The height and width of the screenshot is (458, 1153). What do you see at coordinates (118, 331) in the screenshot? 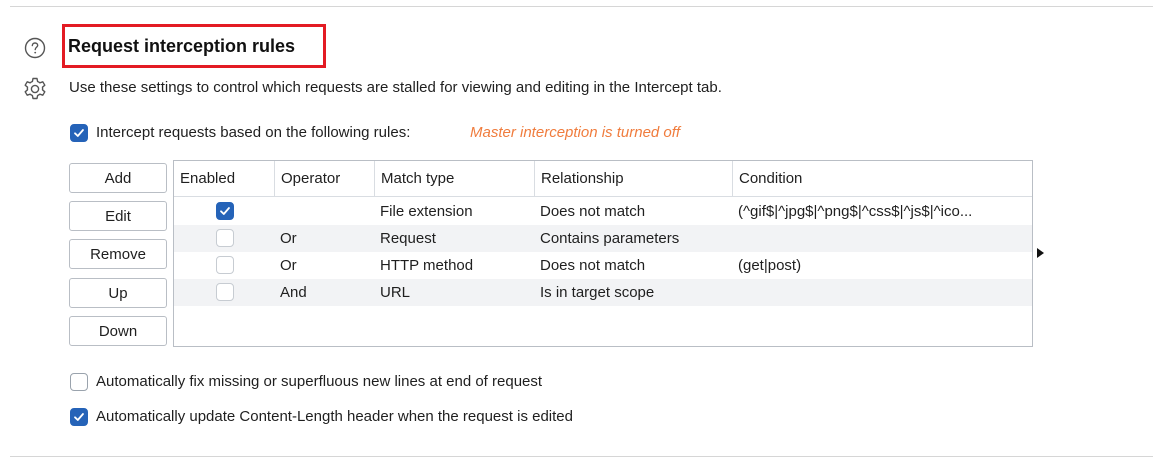
I see `down-button: Down` at bounding box center [118, 331].